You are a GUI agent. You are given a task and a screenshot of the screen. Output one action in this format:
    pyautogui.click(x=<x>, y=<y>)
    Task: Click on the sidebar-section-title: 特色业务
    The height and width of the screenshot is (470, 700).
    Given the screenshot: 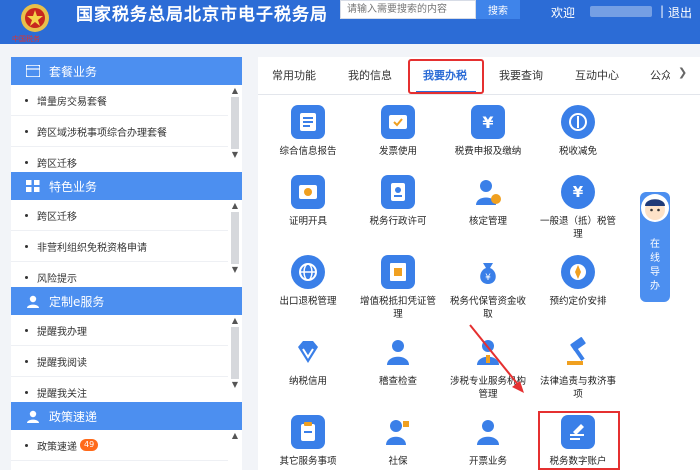 What is the action you would take?
    pyautogui.click(x=73, y=186)
    